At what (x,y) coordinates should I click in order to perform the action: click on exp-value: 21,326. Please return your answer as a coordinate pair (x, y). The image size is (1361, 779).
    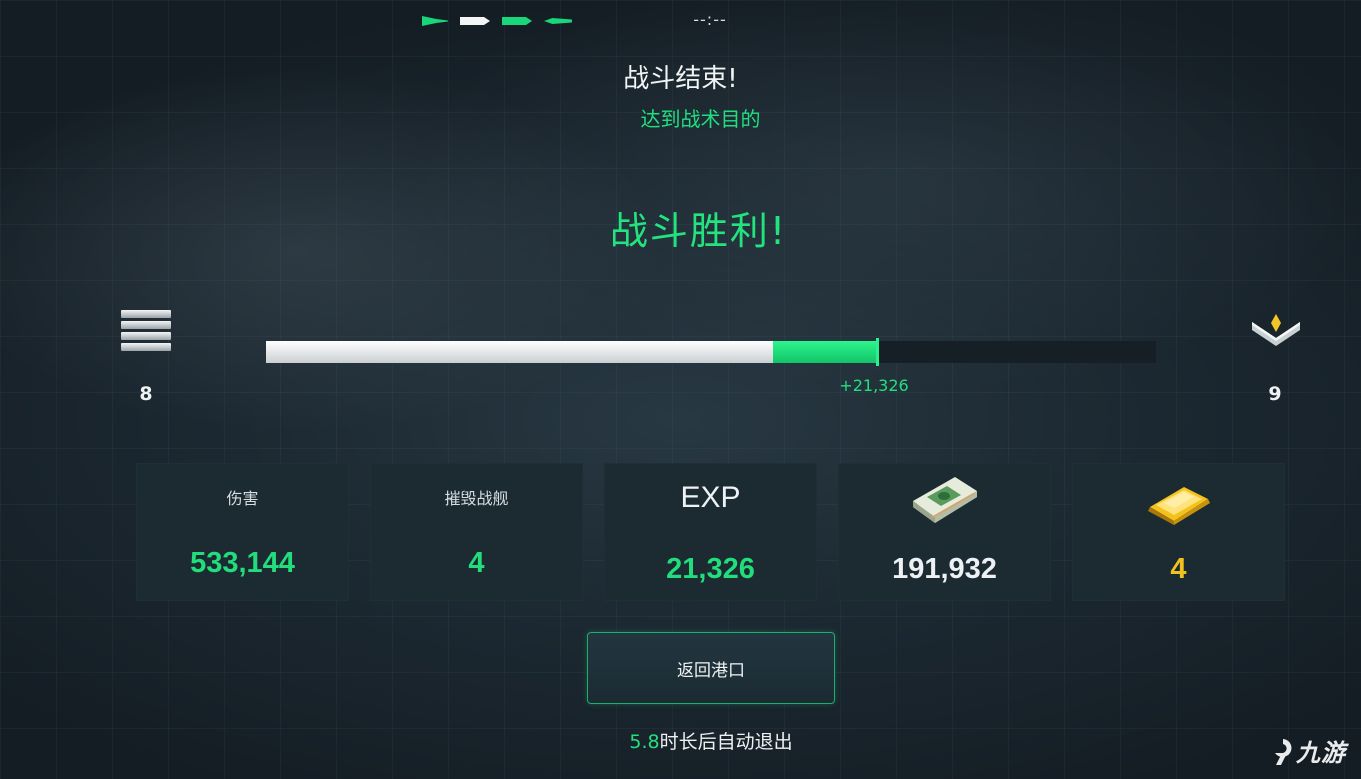
    Looking at the image, I should click on (710, 569).